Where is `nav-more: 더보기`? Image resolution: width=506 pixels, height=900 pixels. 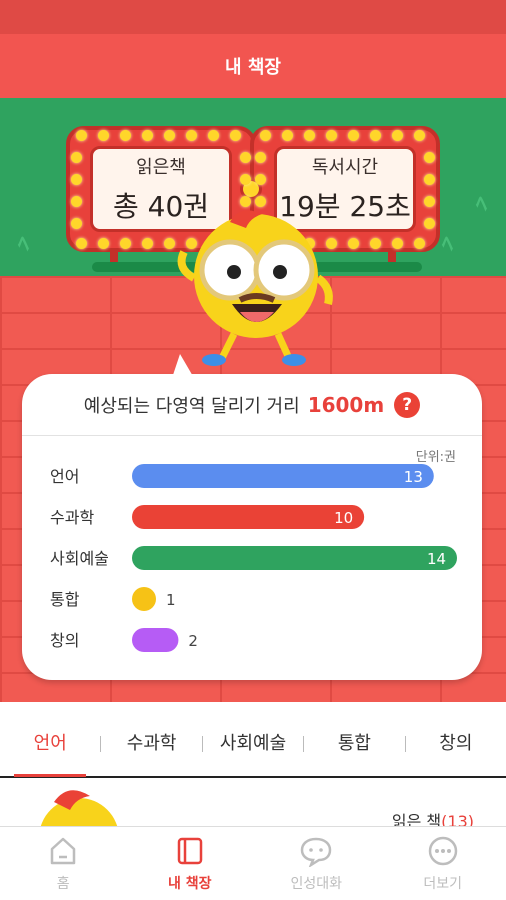 nav-more: 더보기 is located at coordinates (443, 863).